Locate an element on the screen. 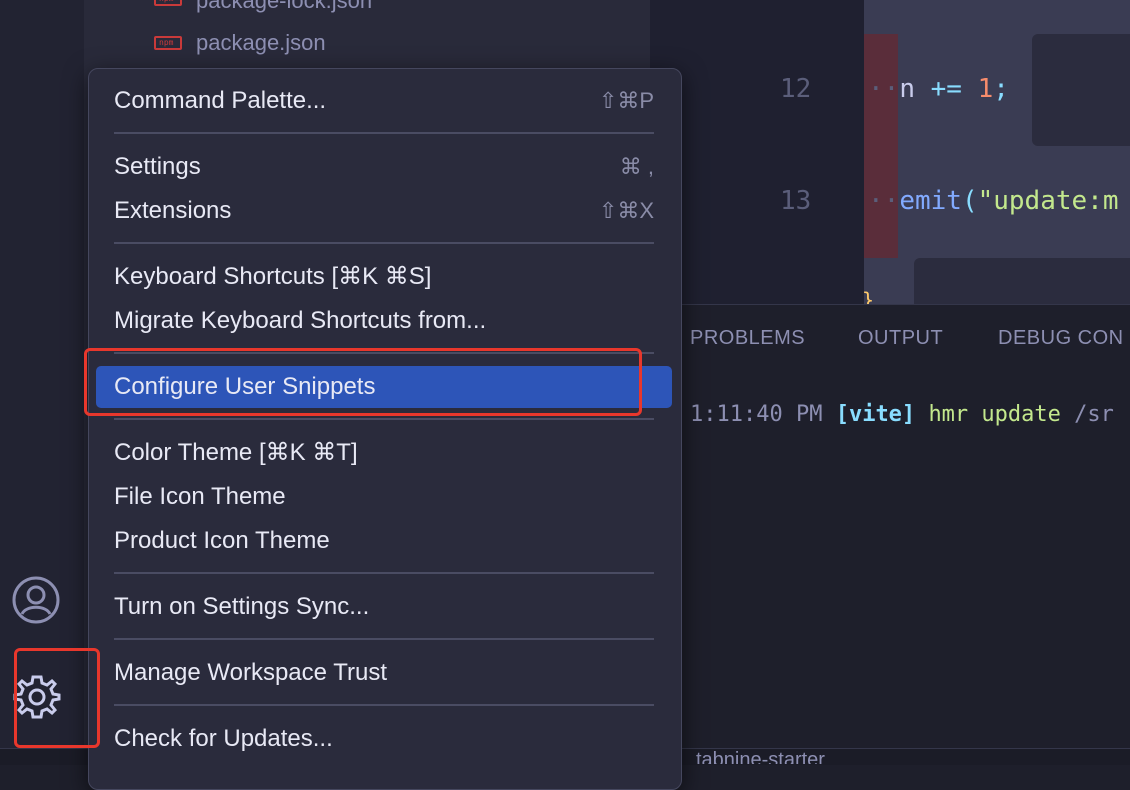 Image resolution: width=1130 pixels, height=790 pixels. shortcut-label: ⌘ , is located at coordinates (636, 166).